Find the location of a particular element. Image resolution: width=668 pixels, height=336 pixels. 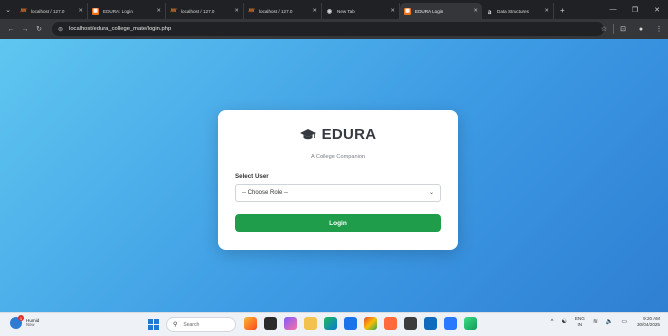

wifi-icon: ≋ is located at coordinates (595, 321).